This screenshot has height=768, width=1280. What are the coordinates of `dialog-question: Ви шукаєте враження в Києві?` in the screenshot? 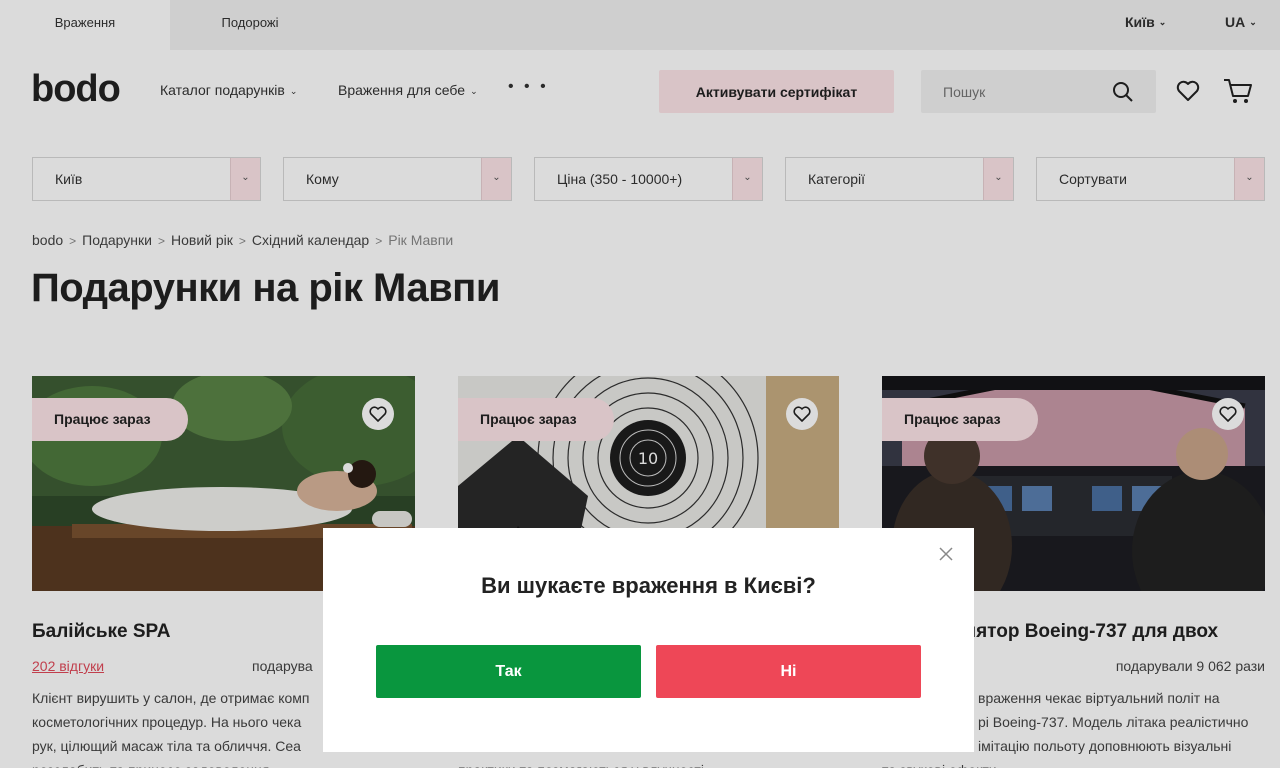 It's located at (648, 585).